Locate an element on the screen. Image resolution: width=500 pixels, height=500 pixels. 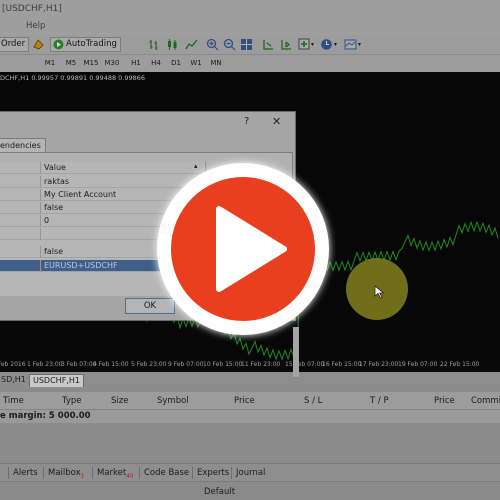
time-axis-label: 10 Feb 15:00 is located at coordinates (223, 364).